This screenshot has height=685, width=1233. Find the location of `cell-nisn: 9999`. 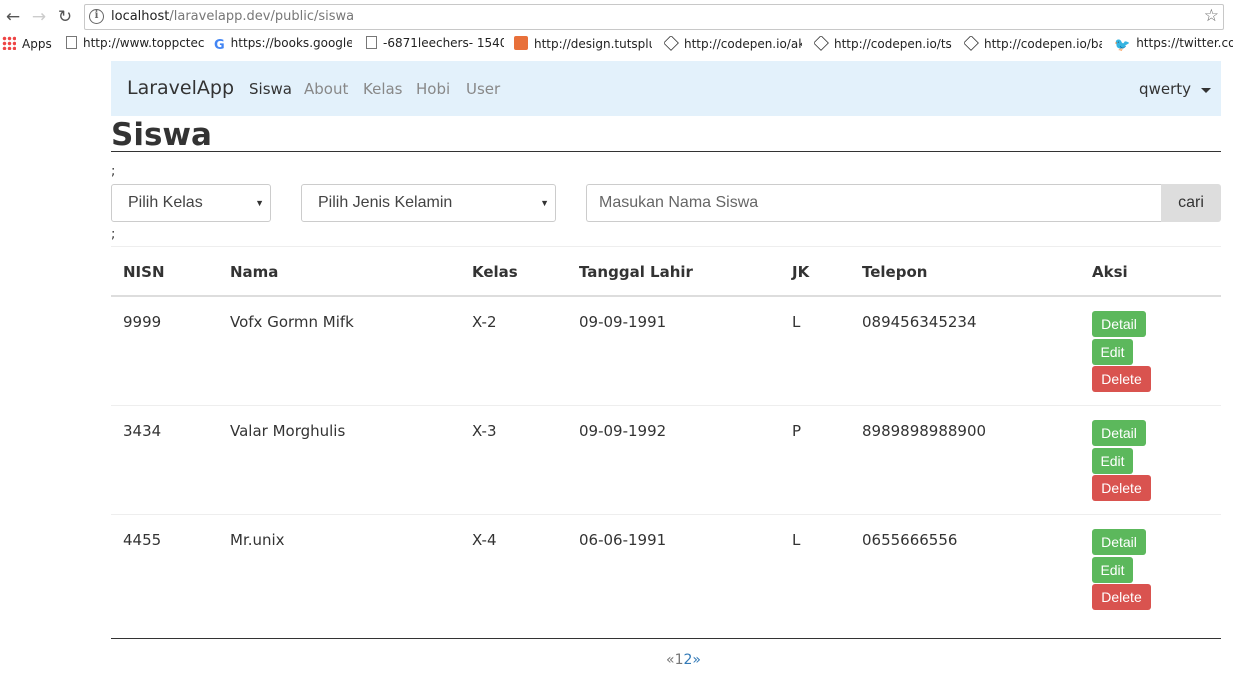

cell-nisn: 9999 is located at coordinates (142, 322).